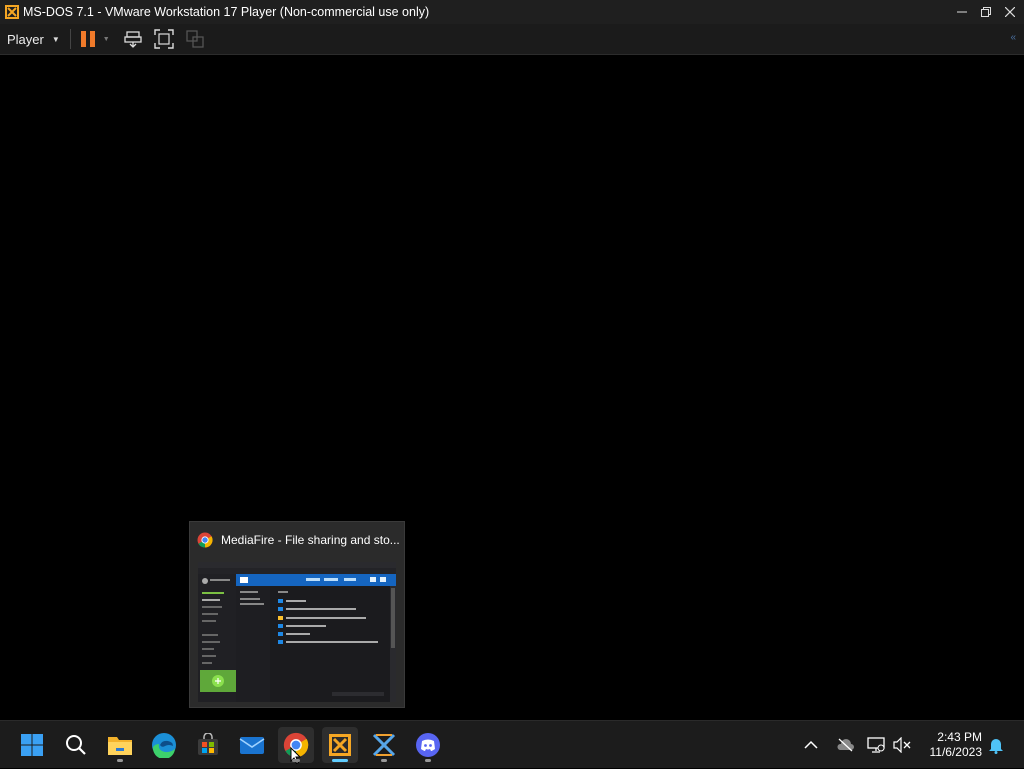 This screenshot has width=1024, height=769. Describe the element at coordinates (512, 39) in the screenshot. I see `vmware-toolbar: Player ▼ ▼ «` at that location.